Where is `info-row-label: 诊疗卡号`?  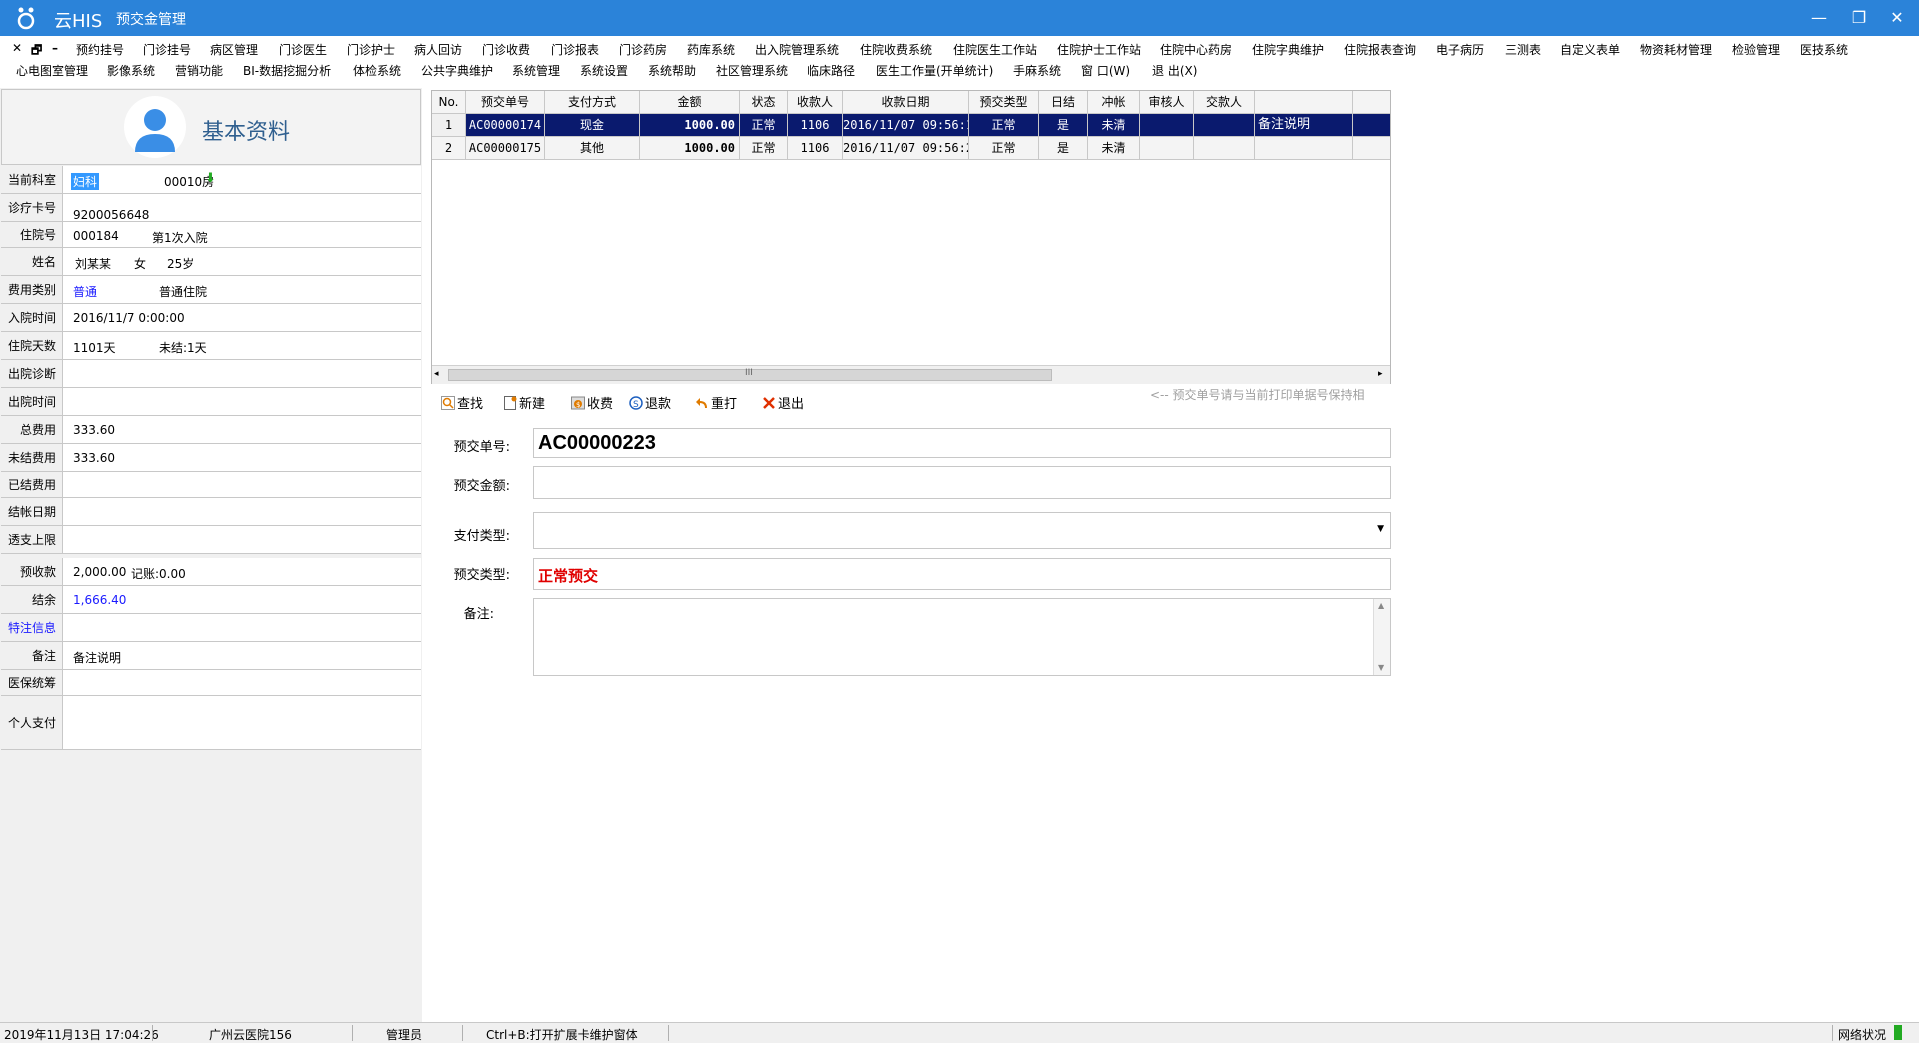
info-row-label: 诊疗卡号 is located at coordinates (32, 207).